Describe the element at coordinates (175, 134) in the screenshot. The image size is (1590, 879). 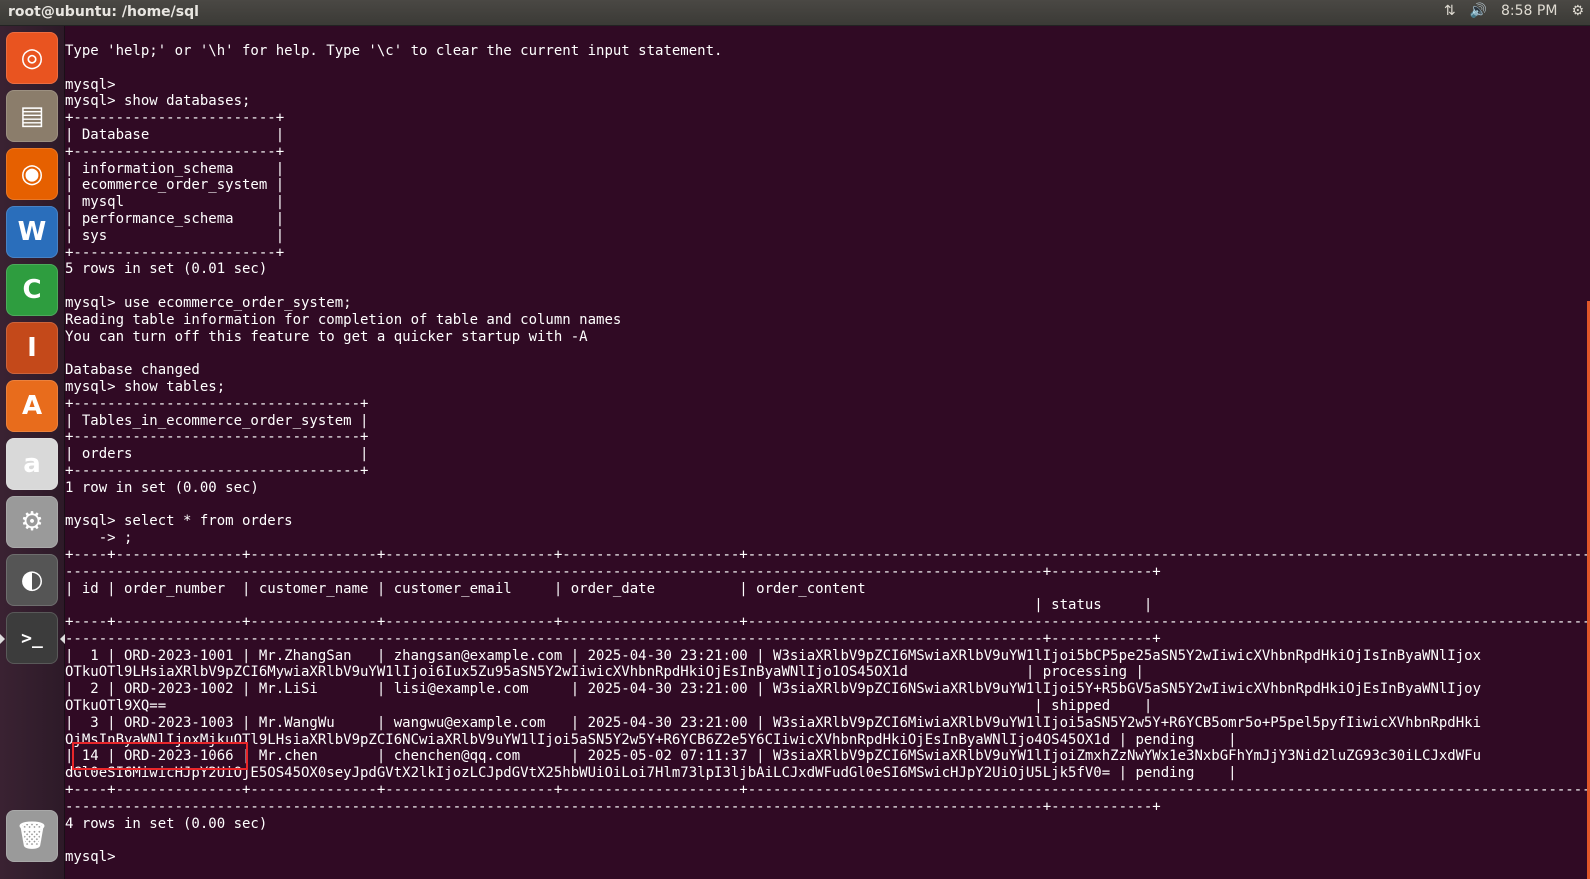
I see `terminal-line: | Database |` at that location.